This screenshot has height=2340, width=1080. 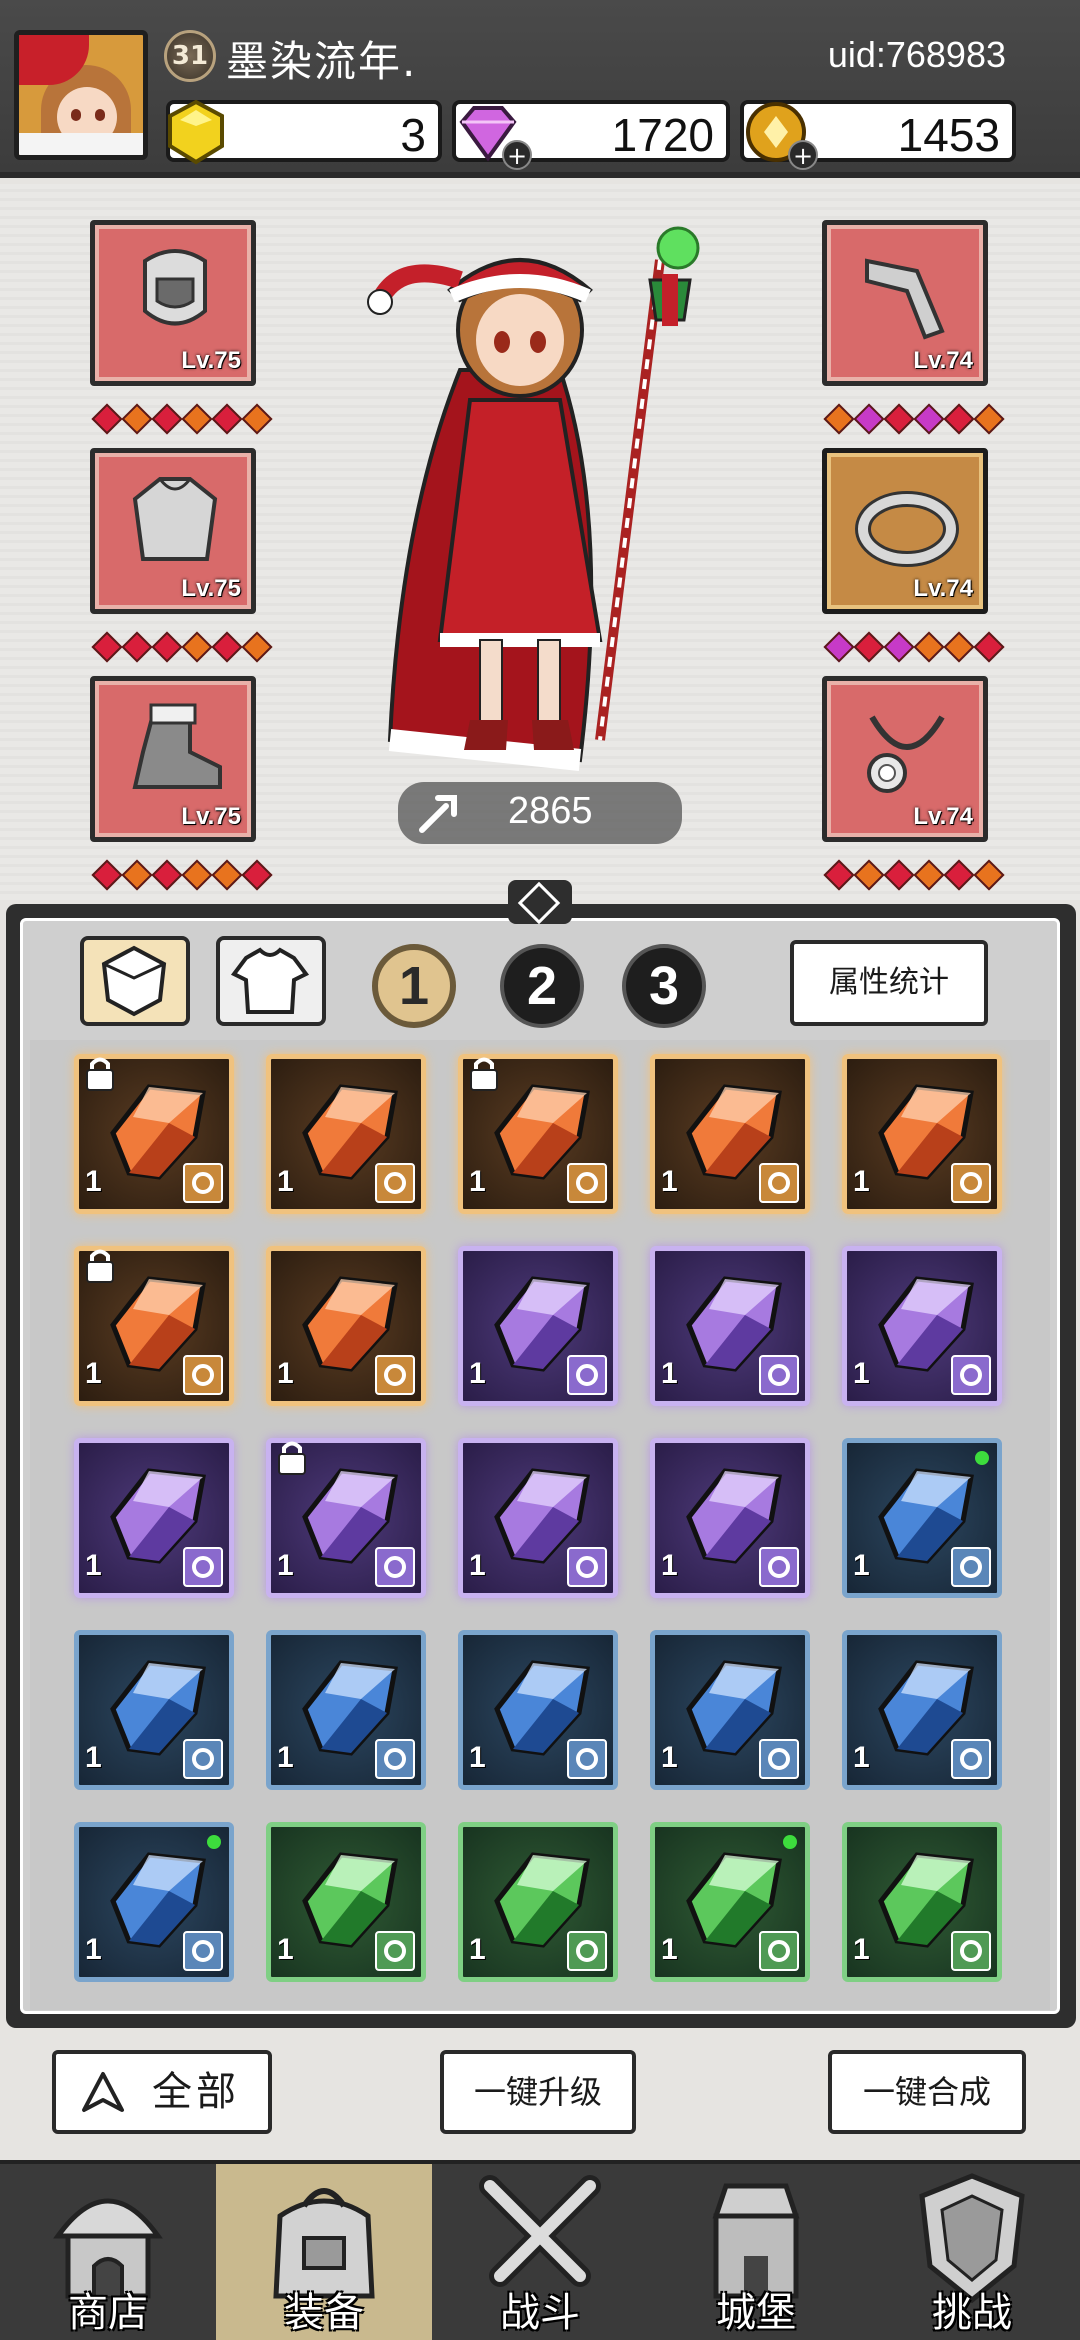 I want to click on ring-slot: Lv.74, so click(x=905, y=531).